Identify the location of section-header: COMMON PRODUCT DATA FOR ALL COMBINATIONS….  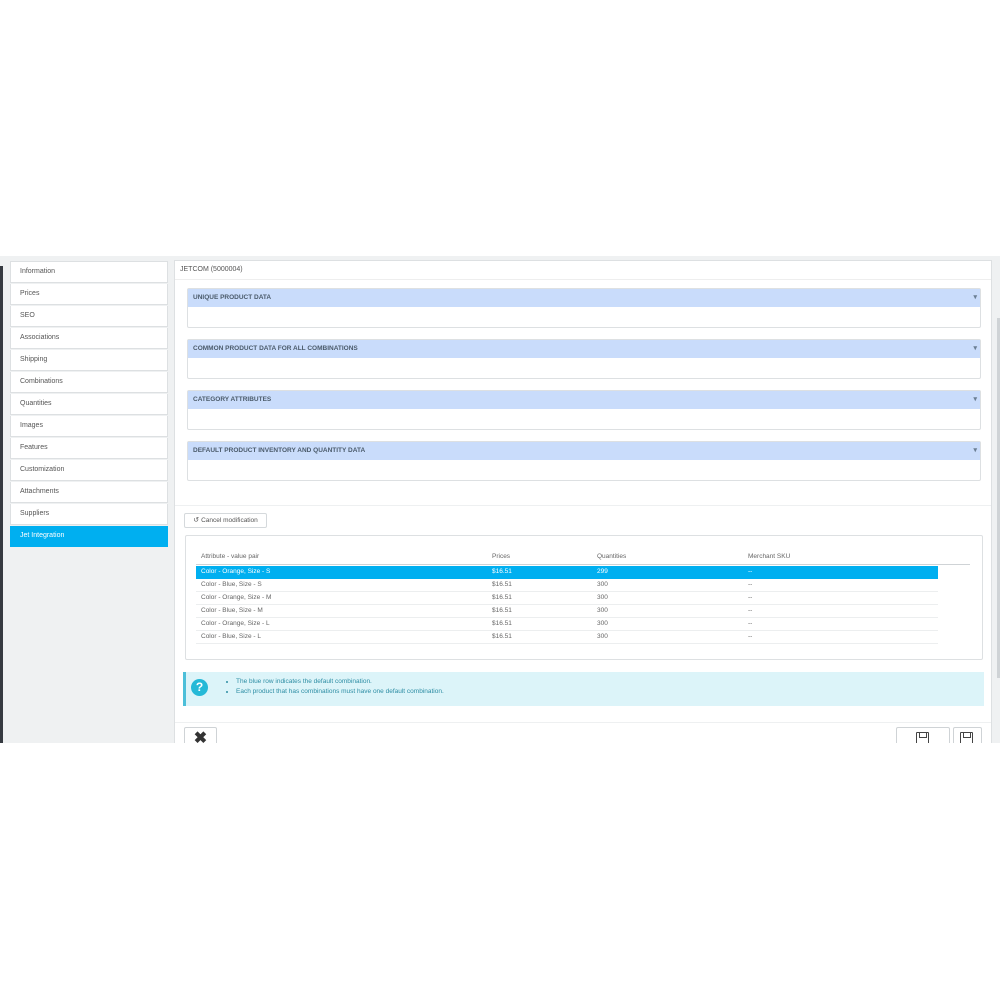
(584, 349).